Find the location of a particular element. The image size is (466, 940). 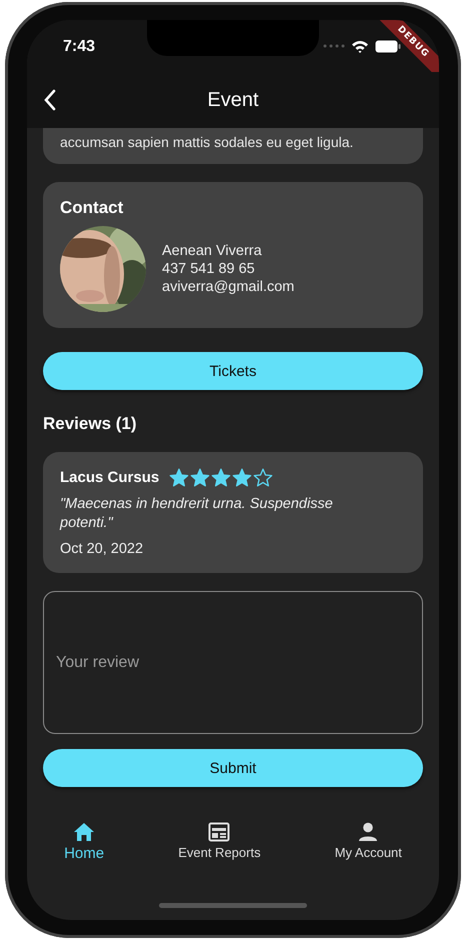

person-icon is located at coordinates (368, 832).